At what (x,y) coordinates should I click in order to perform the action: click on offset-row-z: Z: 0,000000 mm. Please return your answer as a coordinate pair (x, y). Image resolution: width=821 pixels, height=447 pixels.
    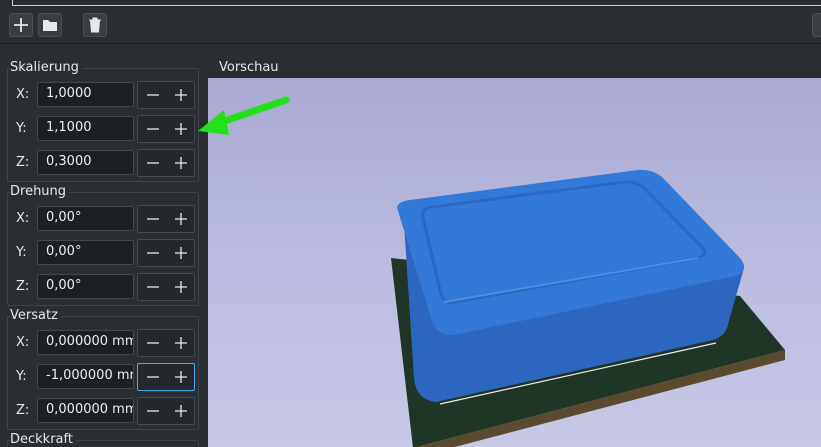
    Looking at the image, I should click on (100, 411).